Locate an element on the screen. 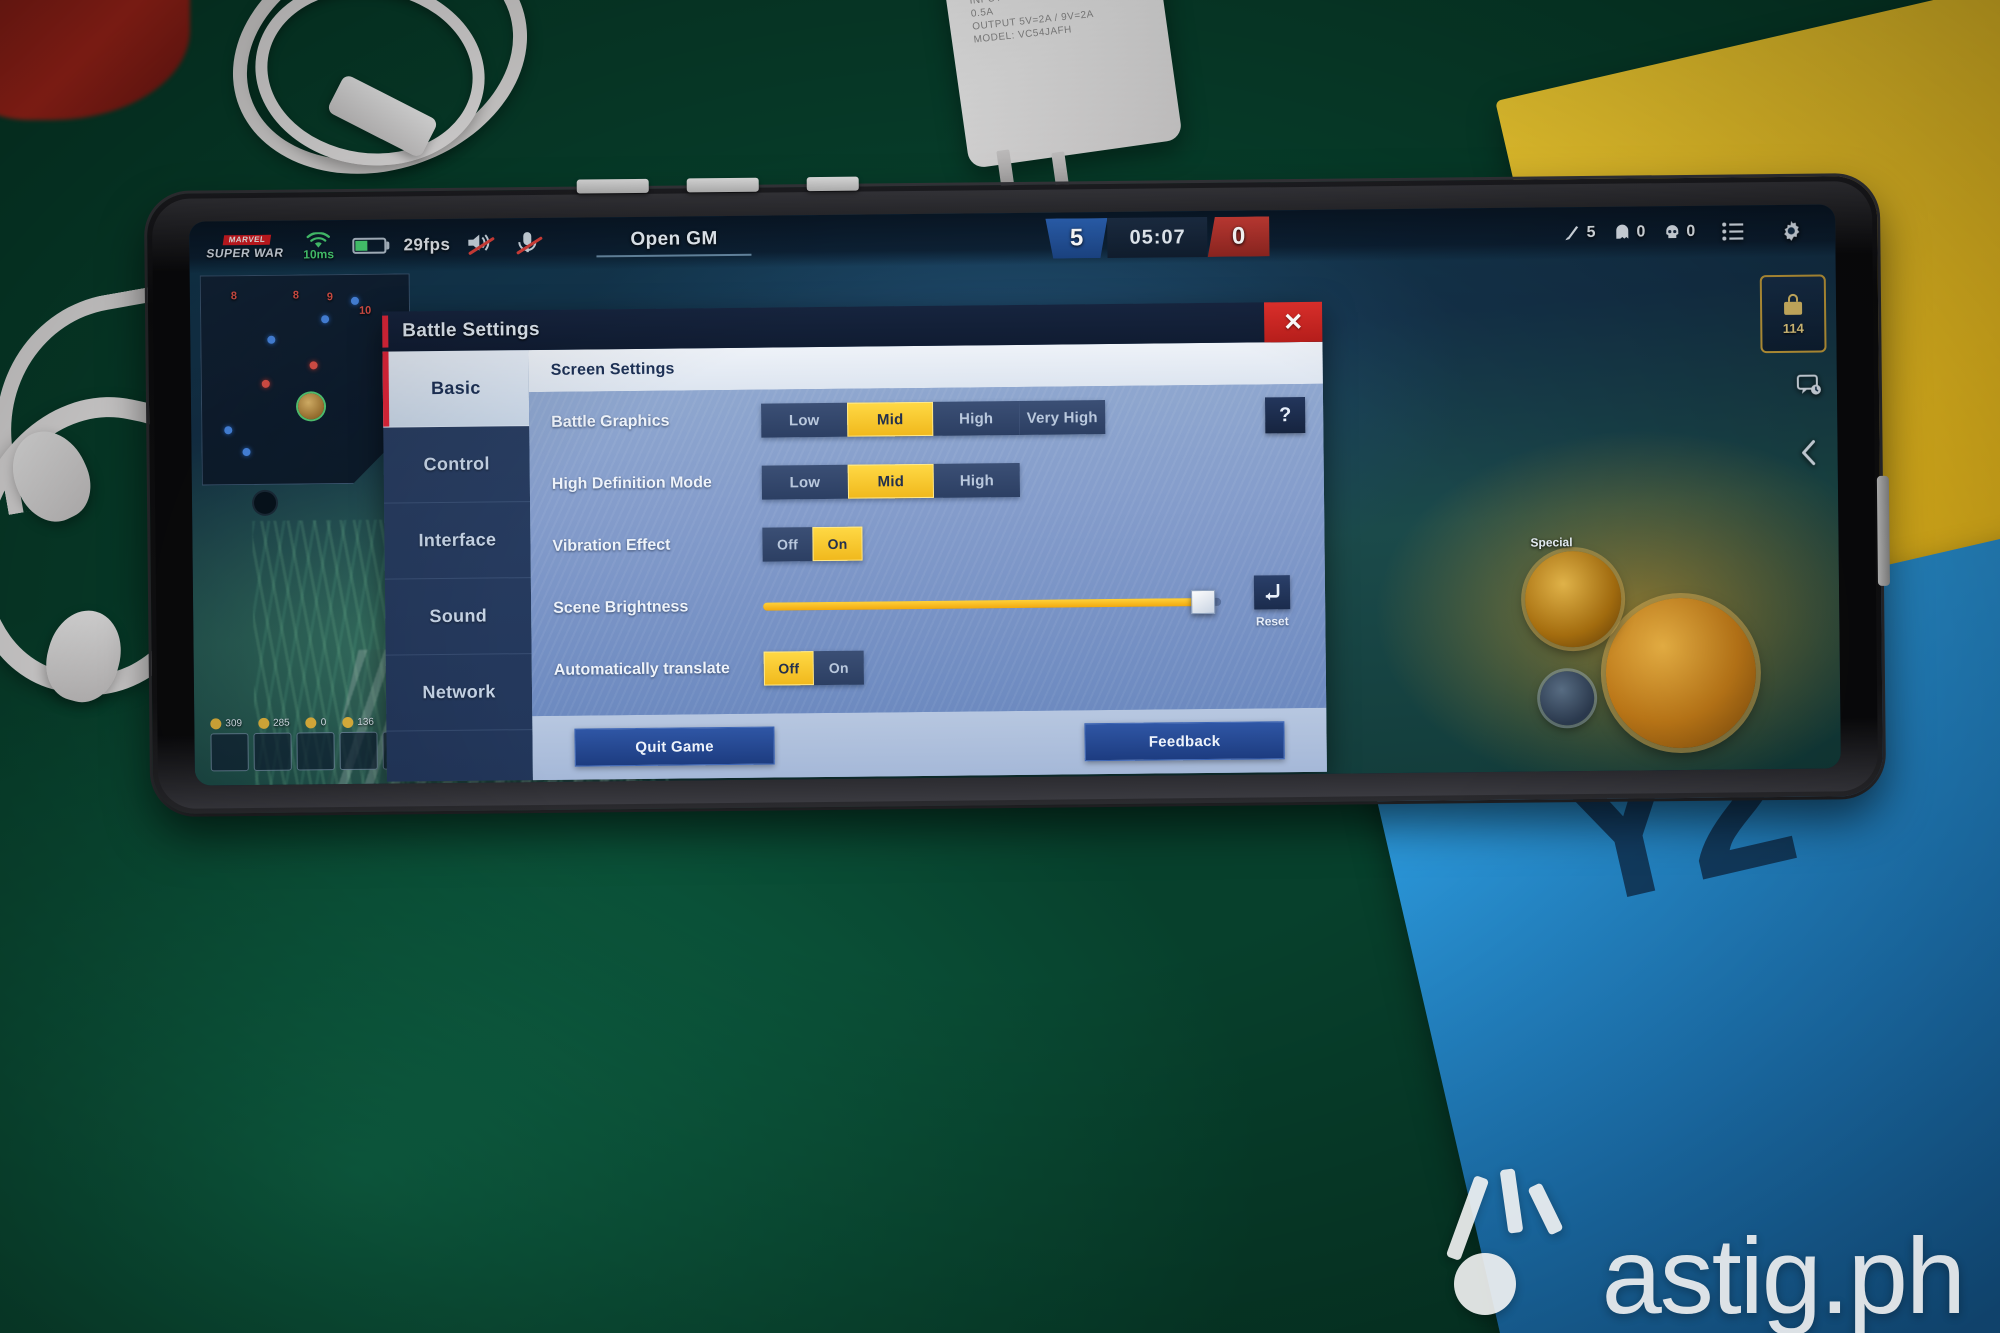 The width and height of the screenshot is (2000, 1333). setting-label: Vibration Effect is located at coordinates (611, 545).